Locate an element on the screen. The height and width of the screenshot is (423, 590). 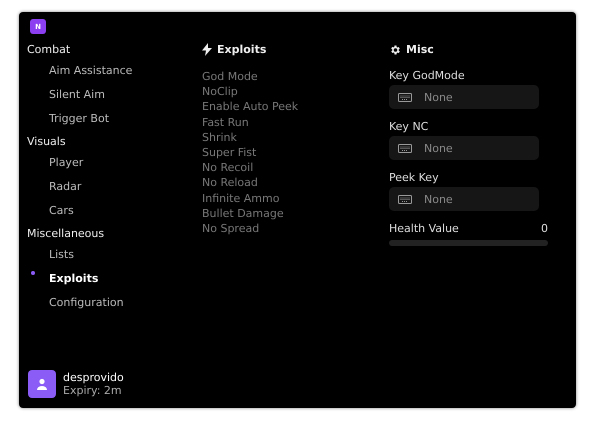
keybind-label: Key NC is located at coordinates (409, 126).